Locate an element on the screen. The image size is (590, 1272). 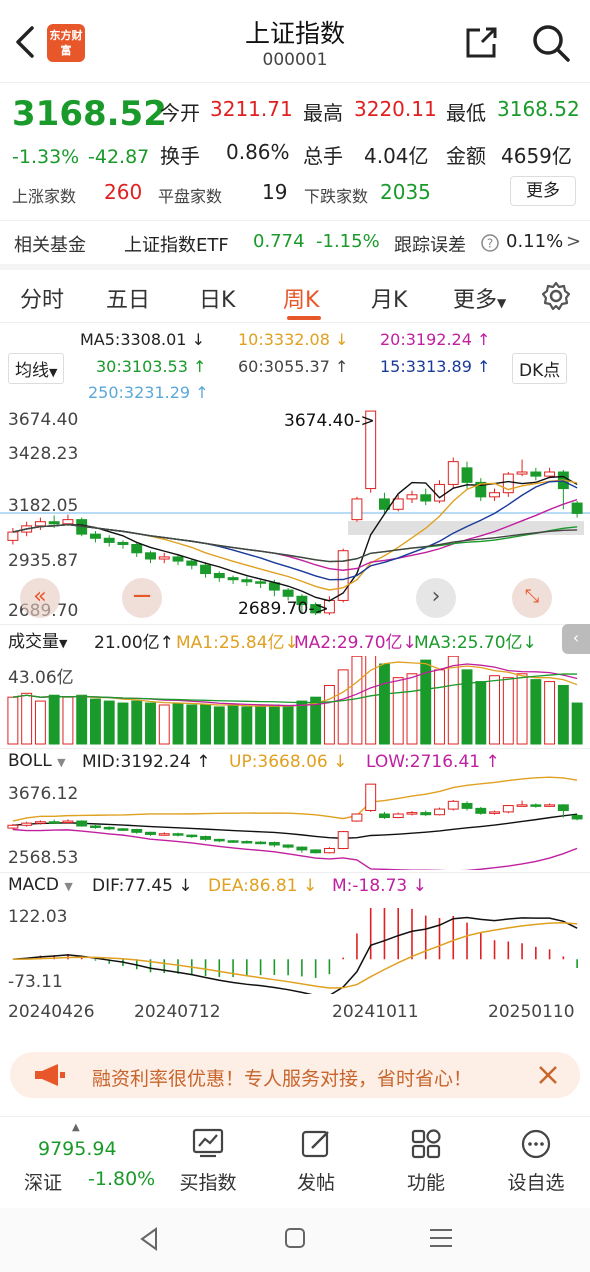
nav-back-icon is located at coordinates (149, 1239).